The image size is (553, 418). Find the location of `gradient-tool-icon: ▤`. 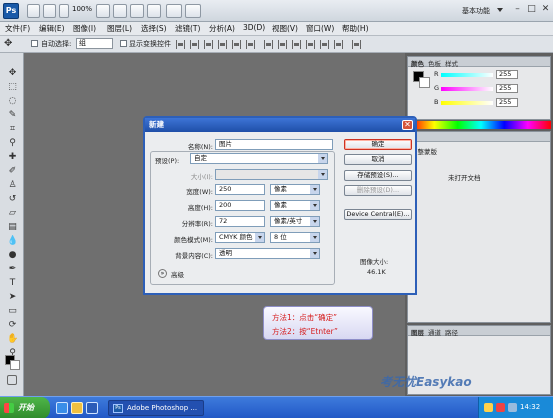

gradient-tool-icon: ▤ is located at coordinates (12, 227).